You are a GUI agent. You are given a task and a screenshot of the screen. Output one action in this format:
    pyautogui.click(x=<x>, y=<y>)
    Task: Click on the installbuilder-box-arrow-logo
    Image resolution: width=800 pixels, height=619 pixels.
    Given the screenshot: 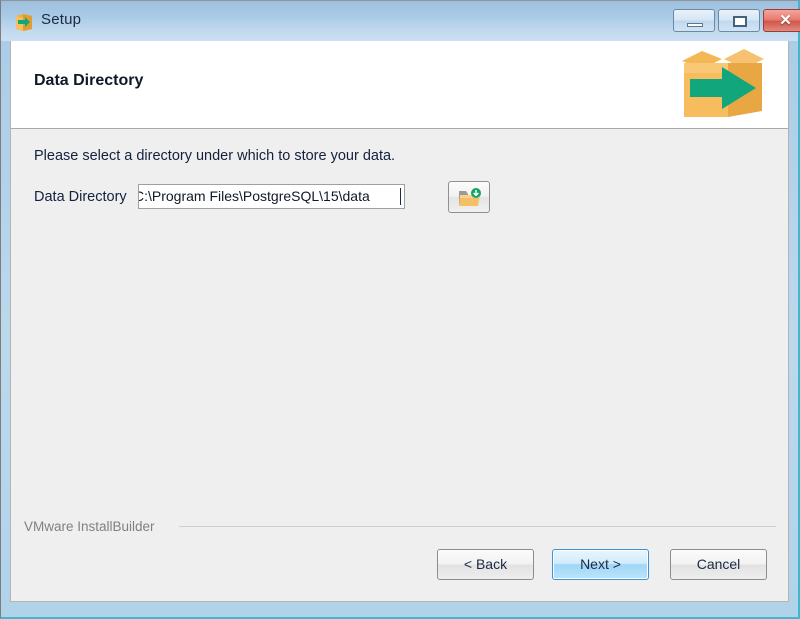 What is the action you would take?
    pyautogui.click(x=721, y=85)
    